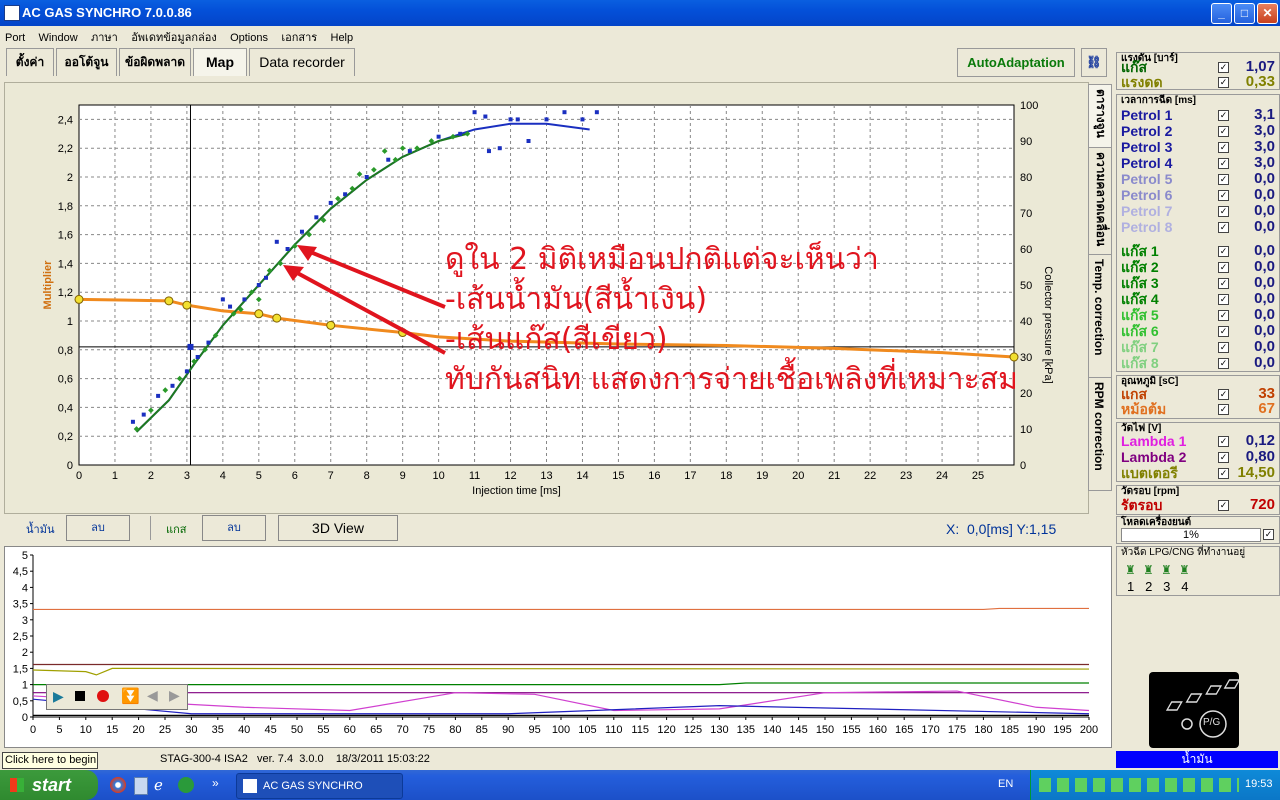  I want to click on osc-series, so click(561, 701).